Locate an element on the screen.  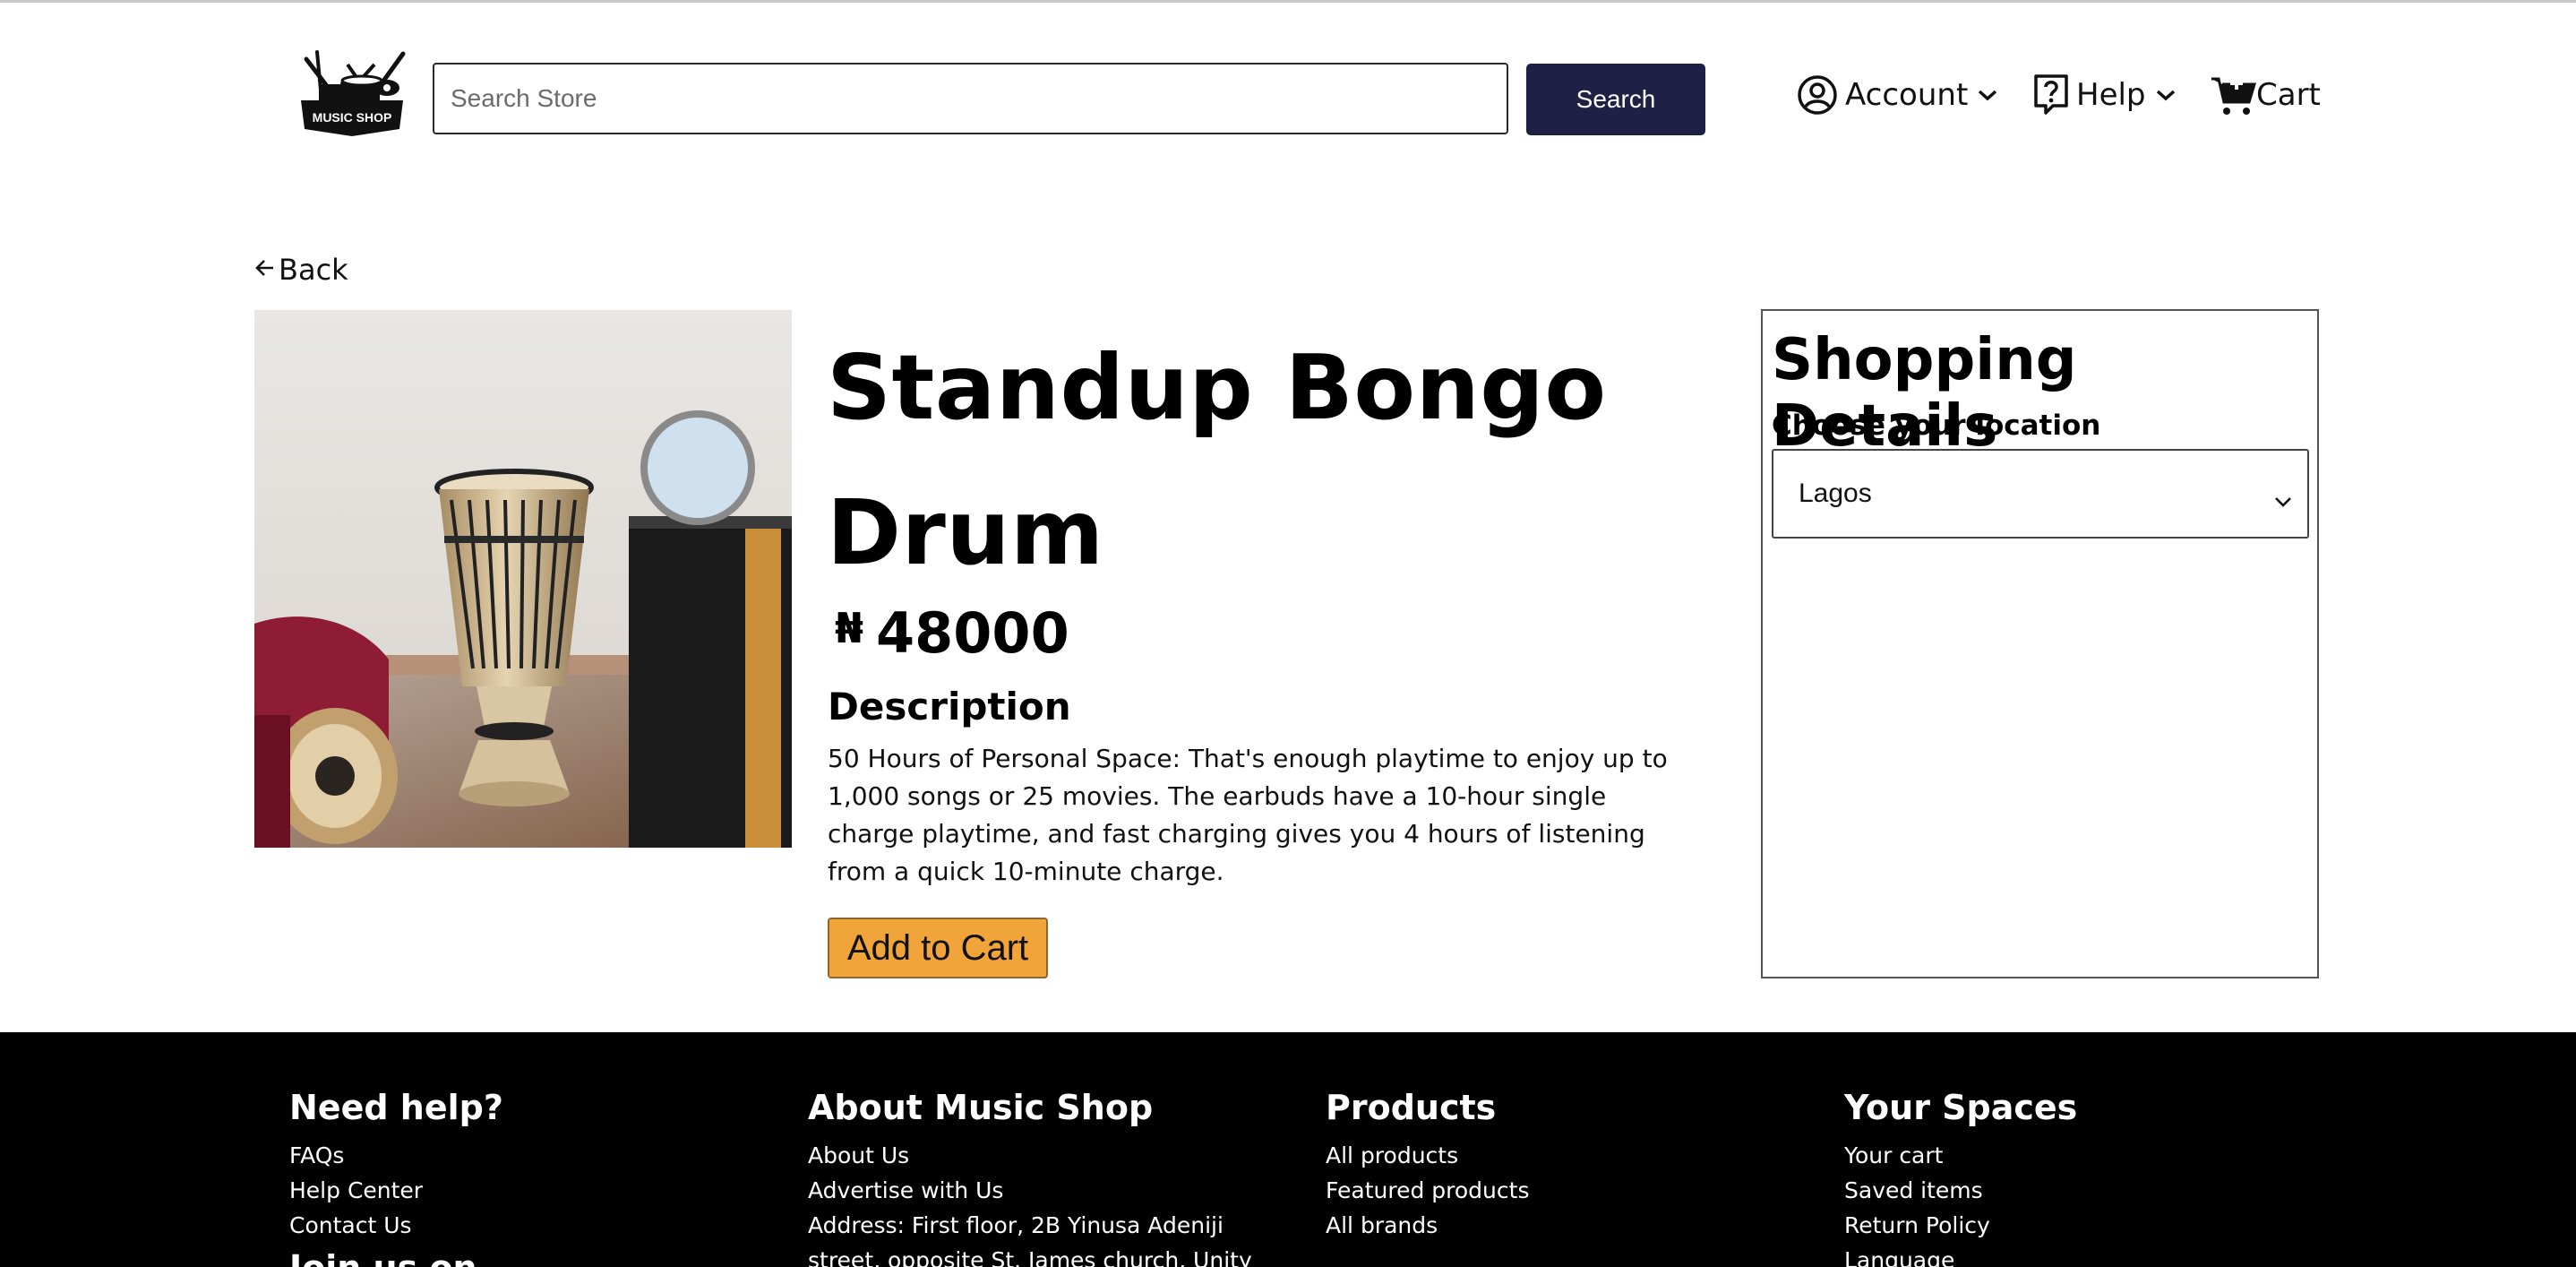
account-menu: Account is located at coordinates (1897, 95).